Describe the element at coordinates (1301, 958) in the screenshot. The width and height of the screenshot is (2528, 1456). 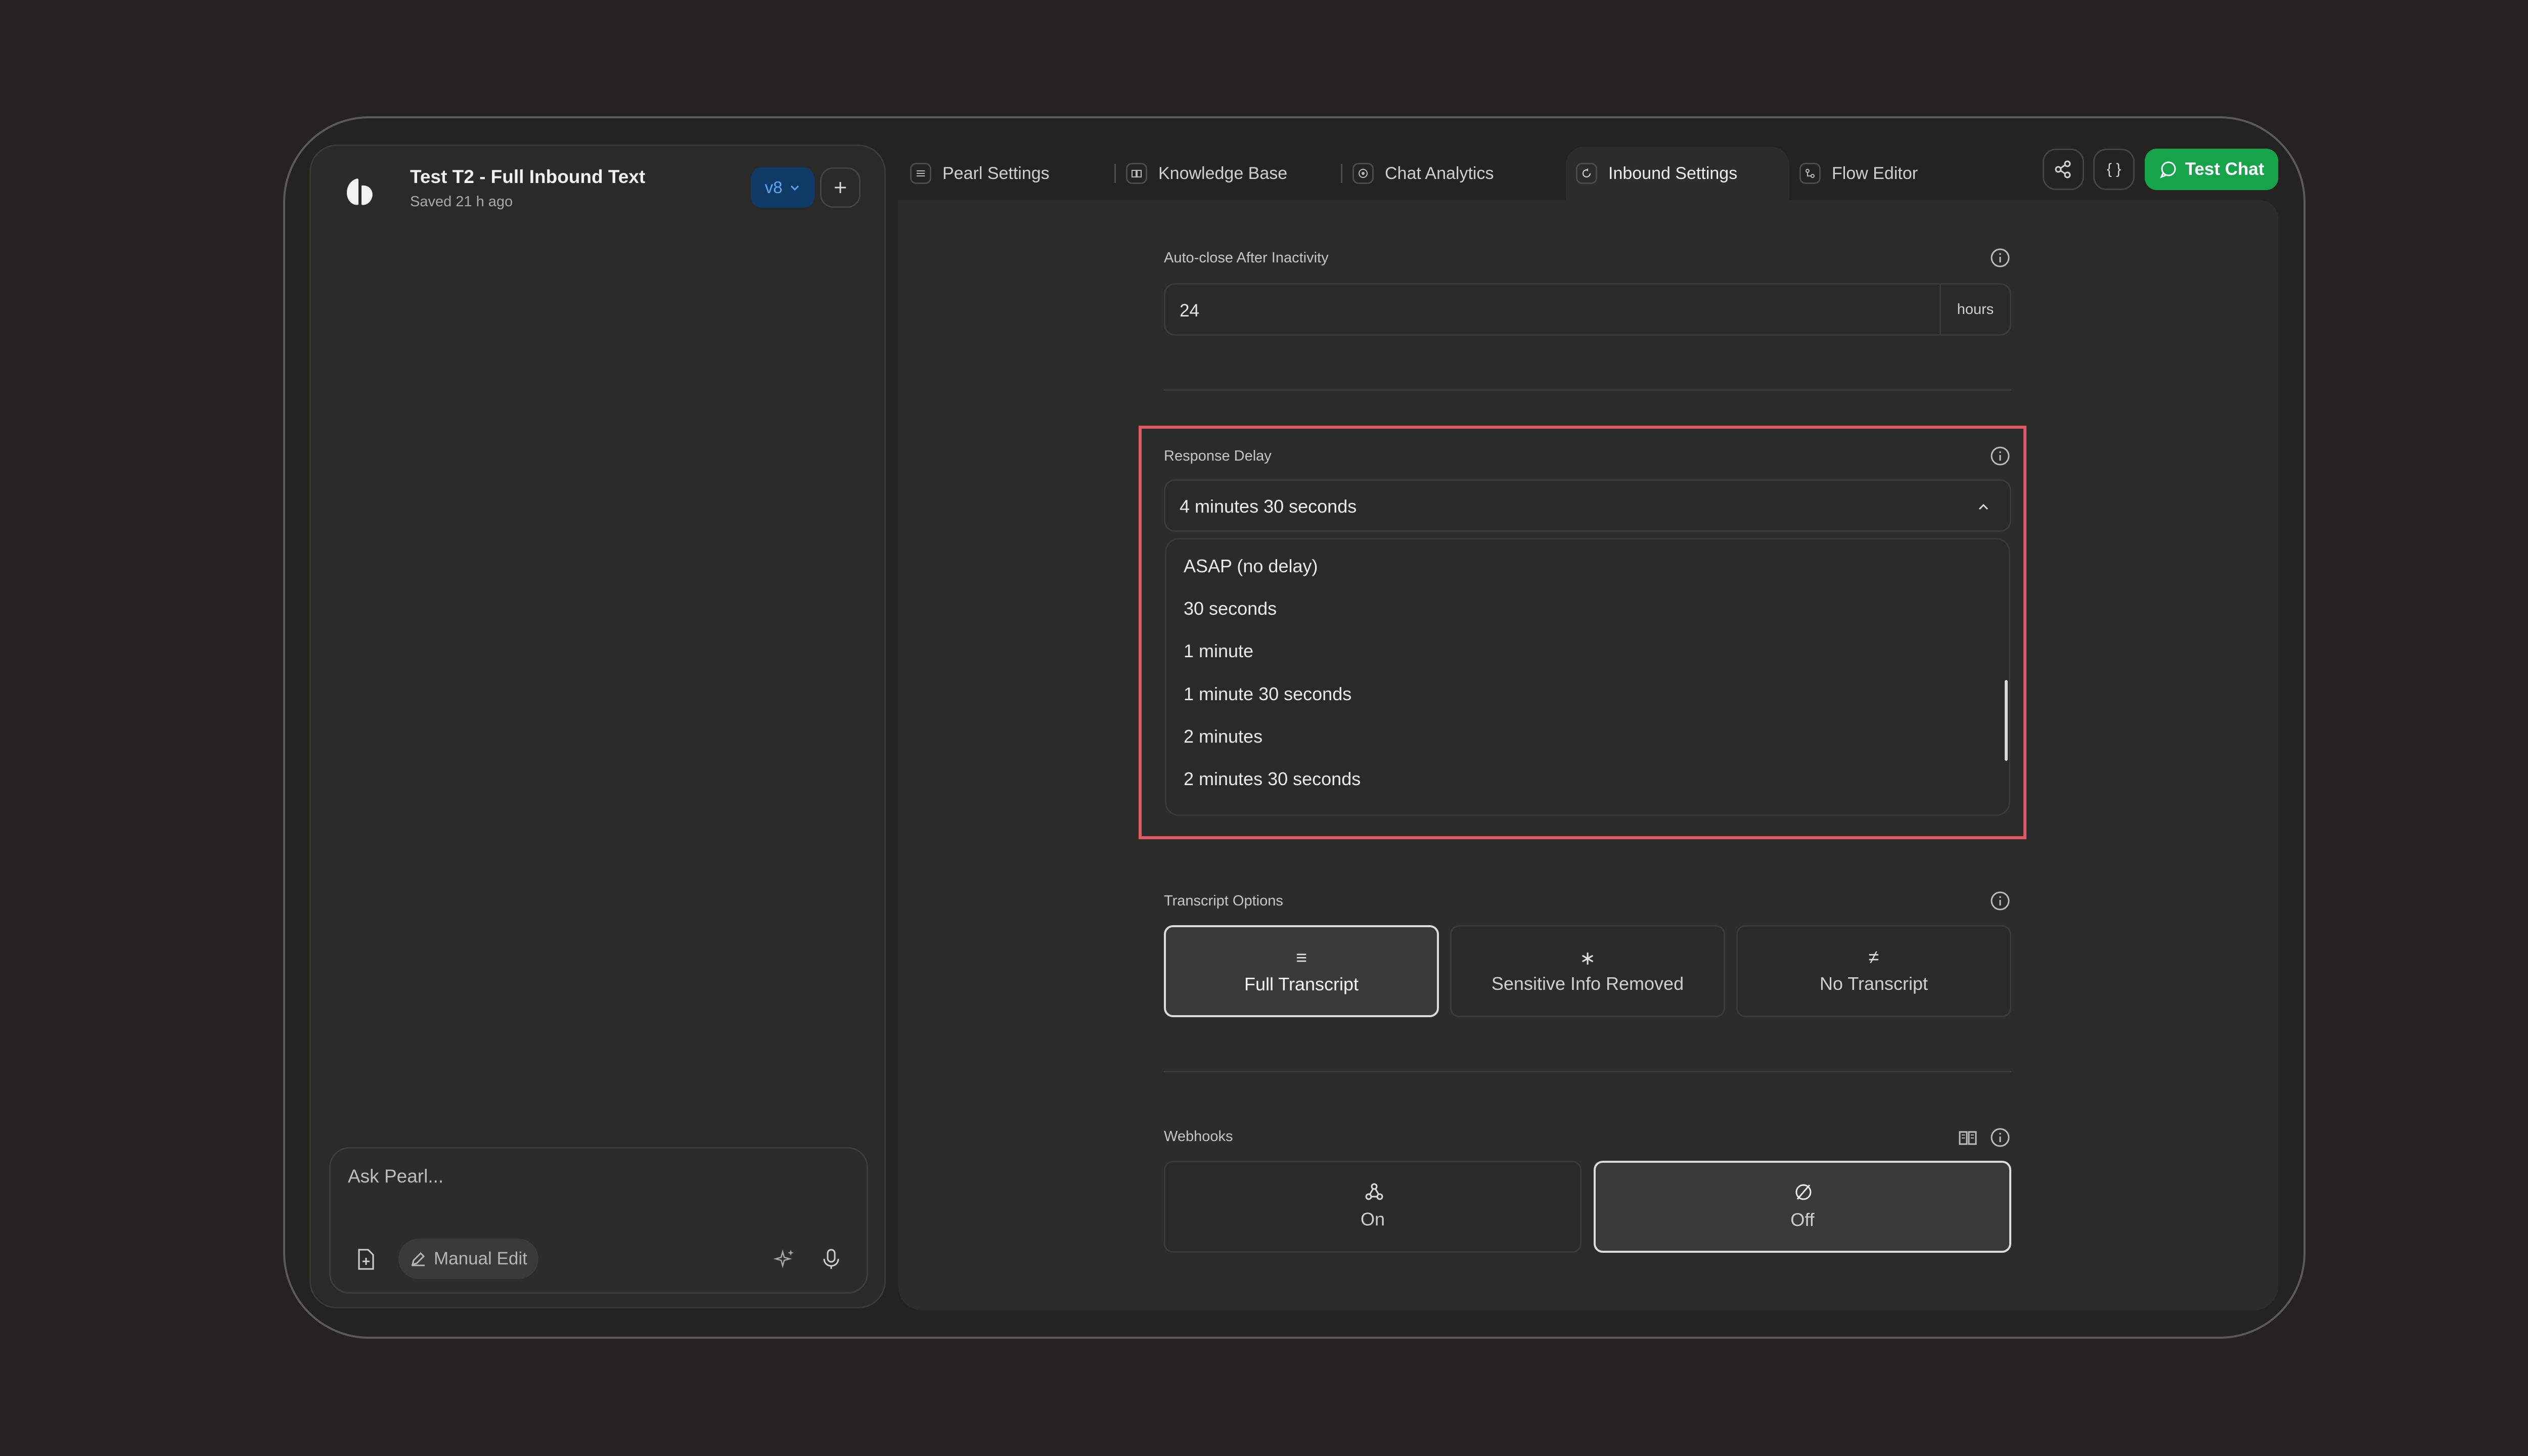
I see `list-icon: ≡` at that location.